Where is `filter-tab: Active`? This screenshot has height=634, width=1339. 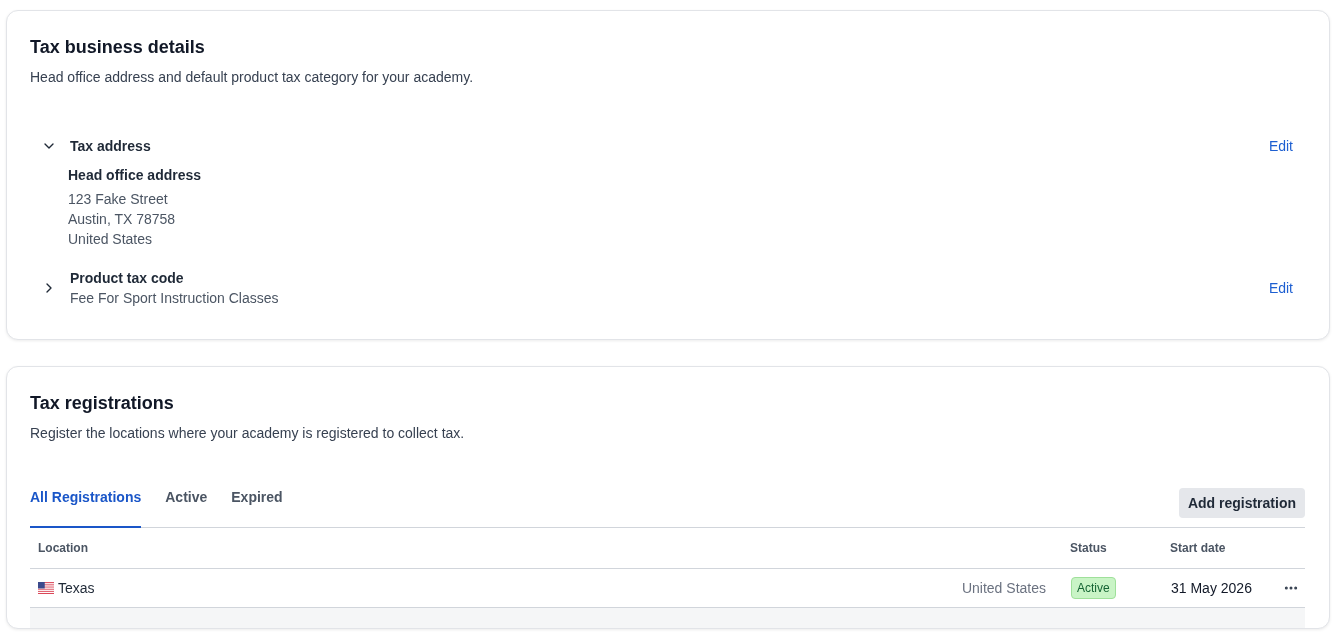
filter-tab: Active is located at coordinates (186, 505).